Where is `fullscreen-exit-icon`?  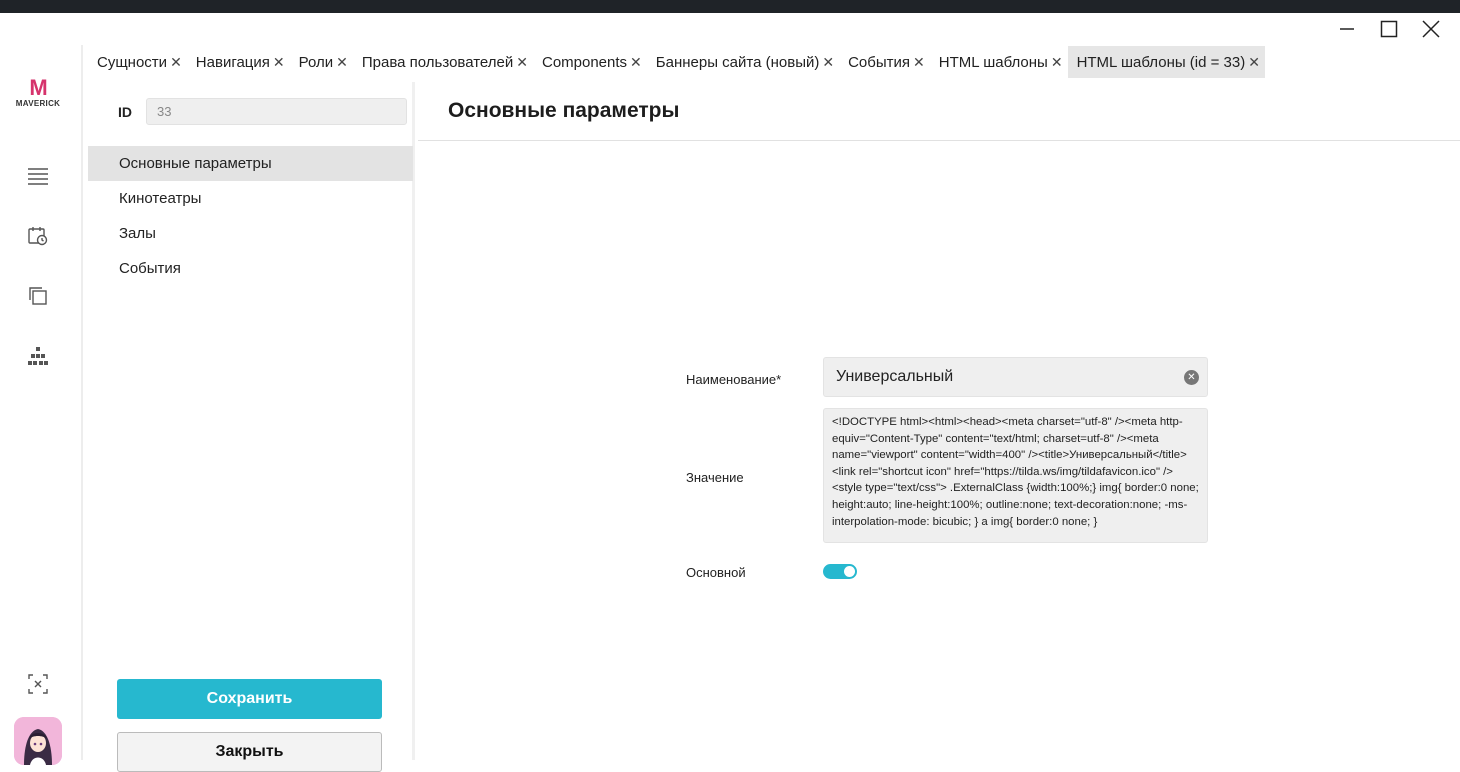
fullscreen-exit-icon is located at coordinates (38, 684).